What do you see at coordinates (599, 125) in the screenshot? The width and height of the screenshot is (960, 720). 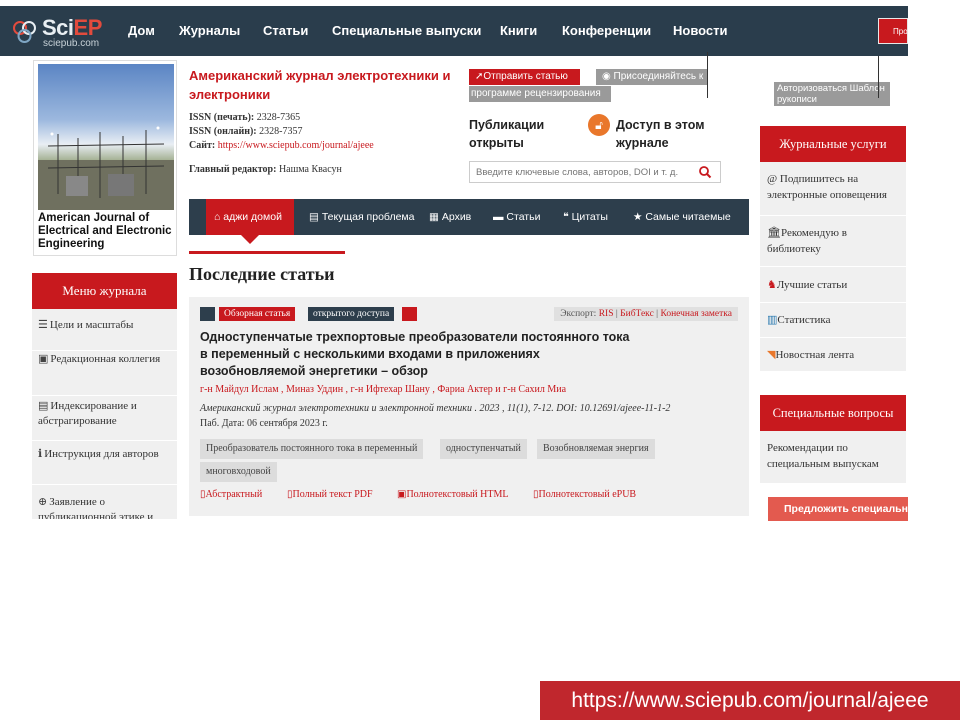 I see `open-access-icon: 🔓︎` at bounding box center [599, 125].